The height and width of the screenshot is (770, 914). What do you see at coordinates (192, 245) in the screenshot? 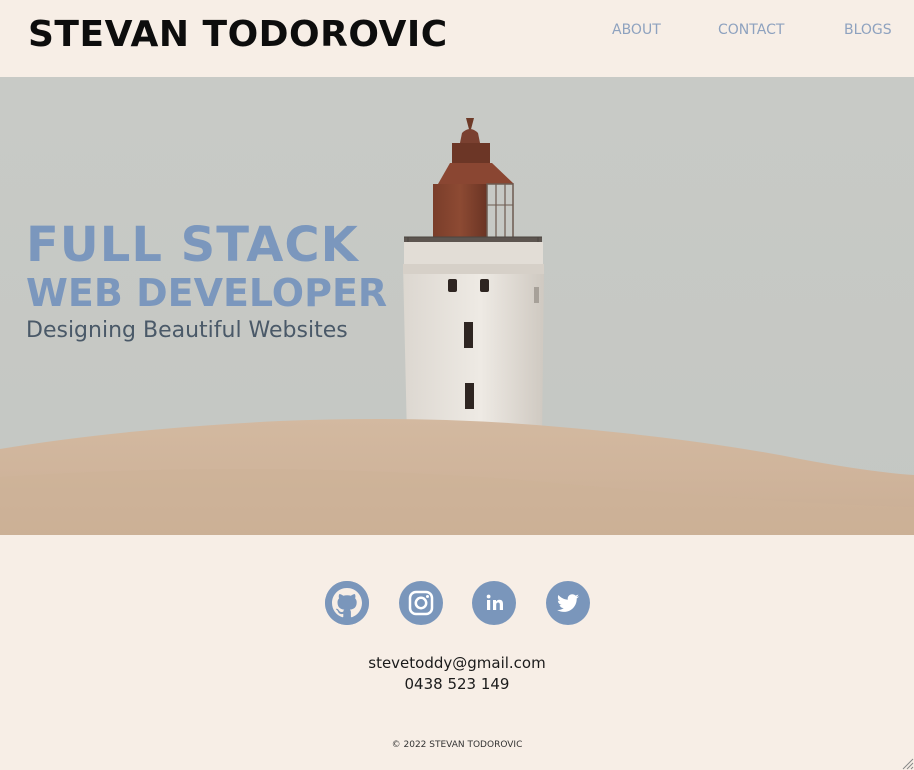
I see `hero-title: FULL STACK` at bounding box center [192, 245].